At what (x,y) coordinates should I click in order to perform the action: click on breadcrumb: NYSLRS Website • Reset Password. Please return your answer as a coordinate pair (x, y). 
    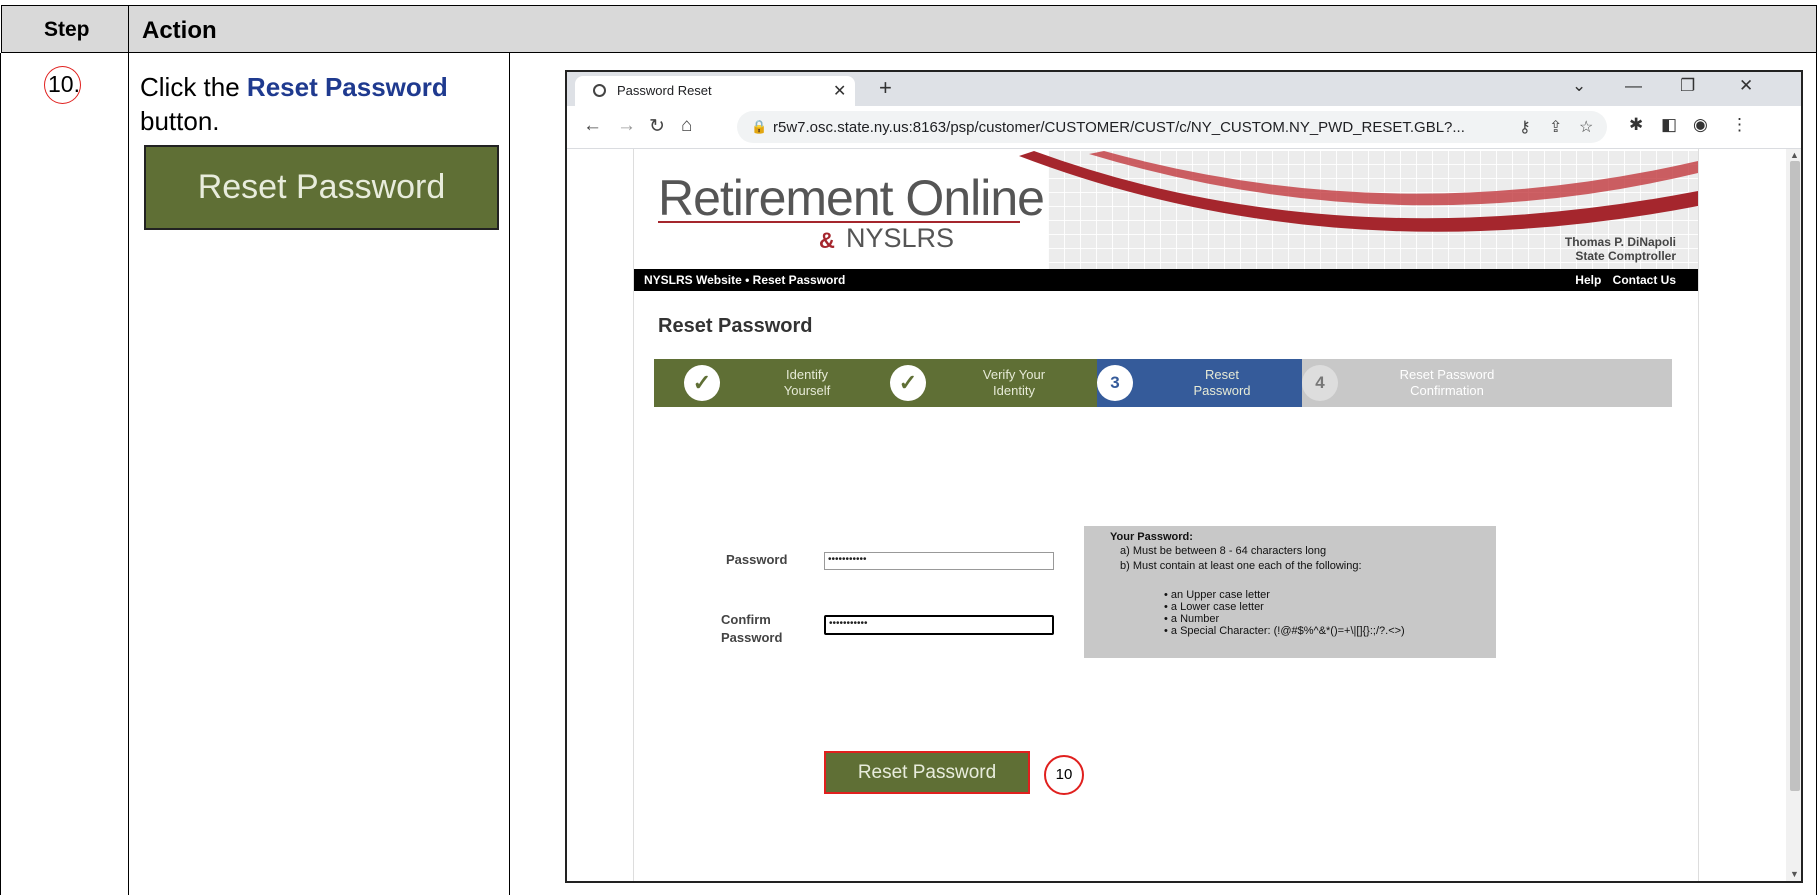
    Looking at the image, I should click on (744, 280).